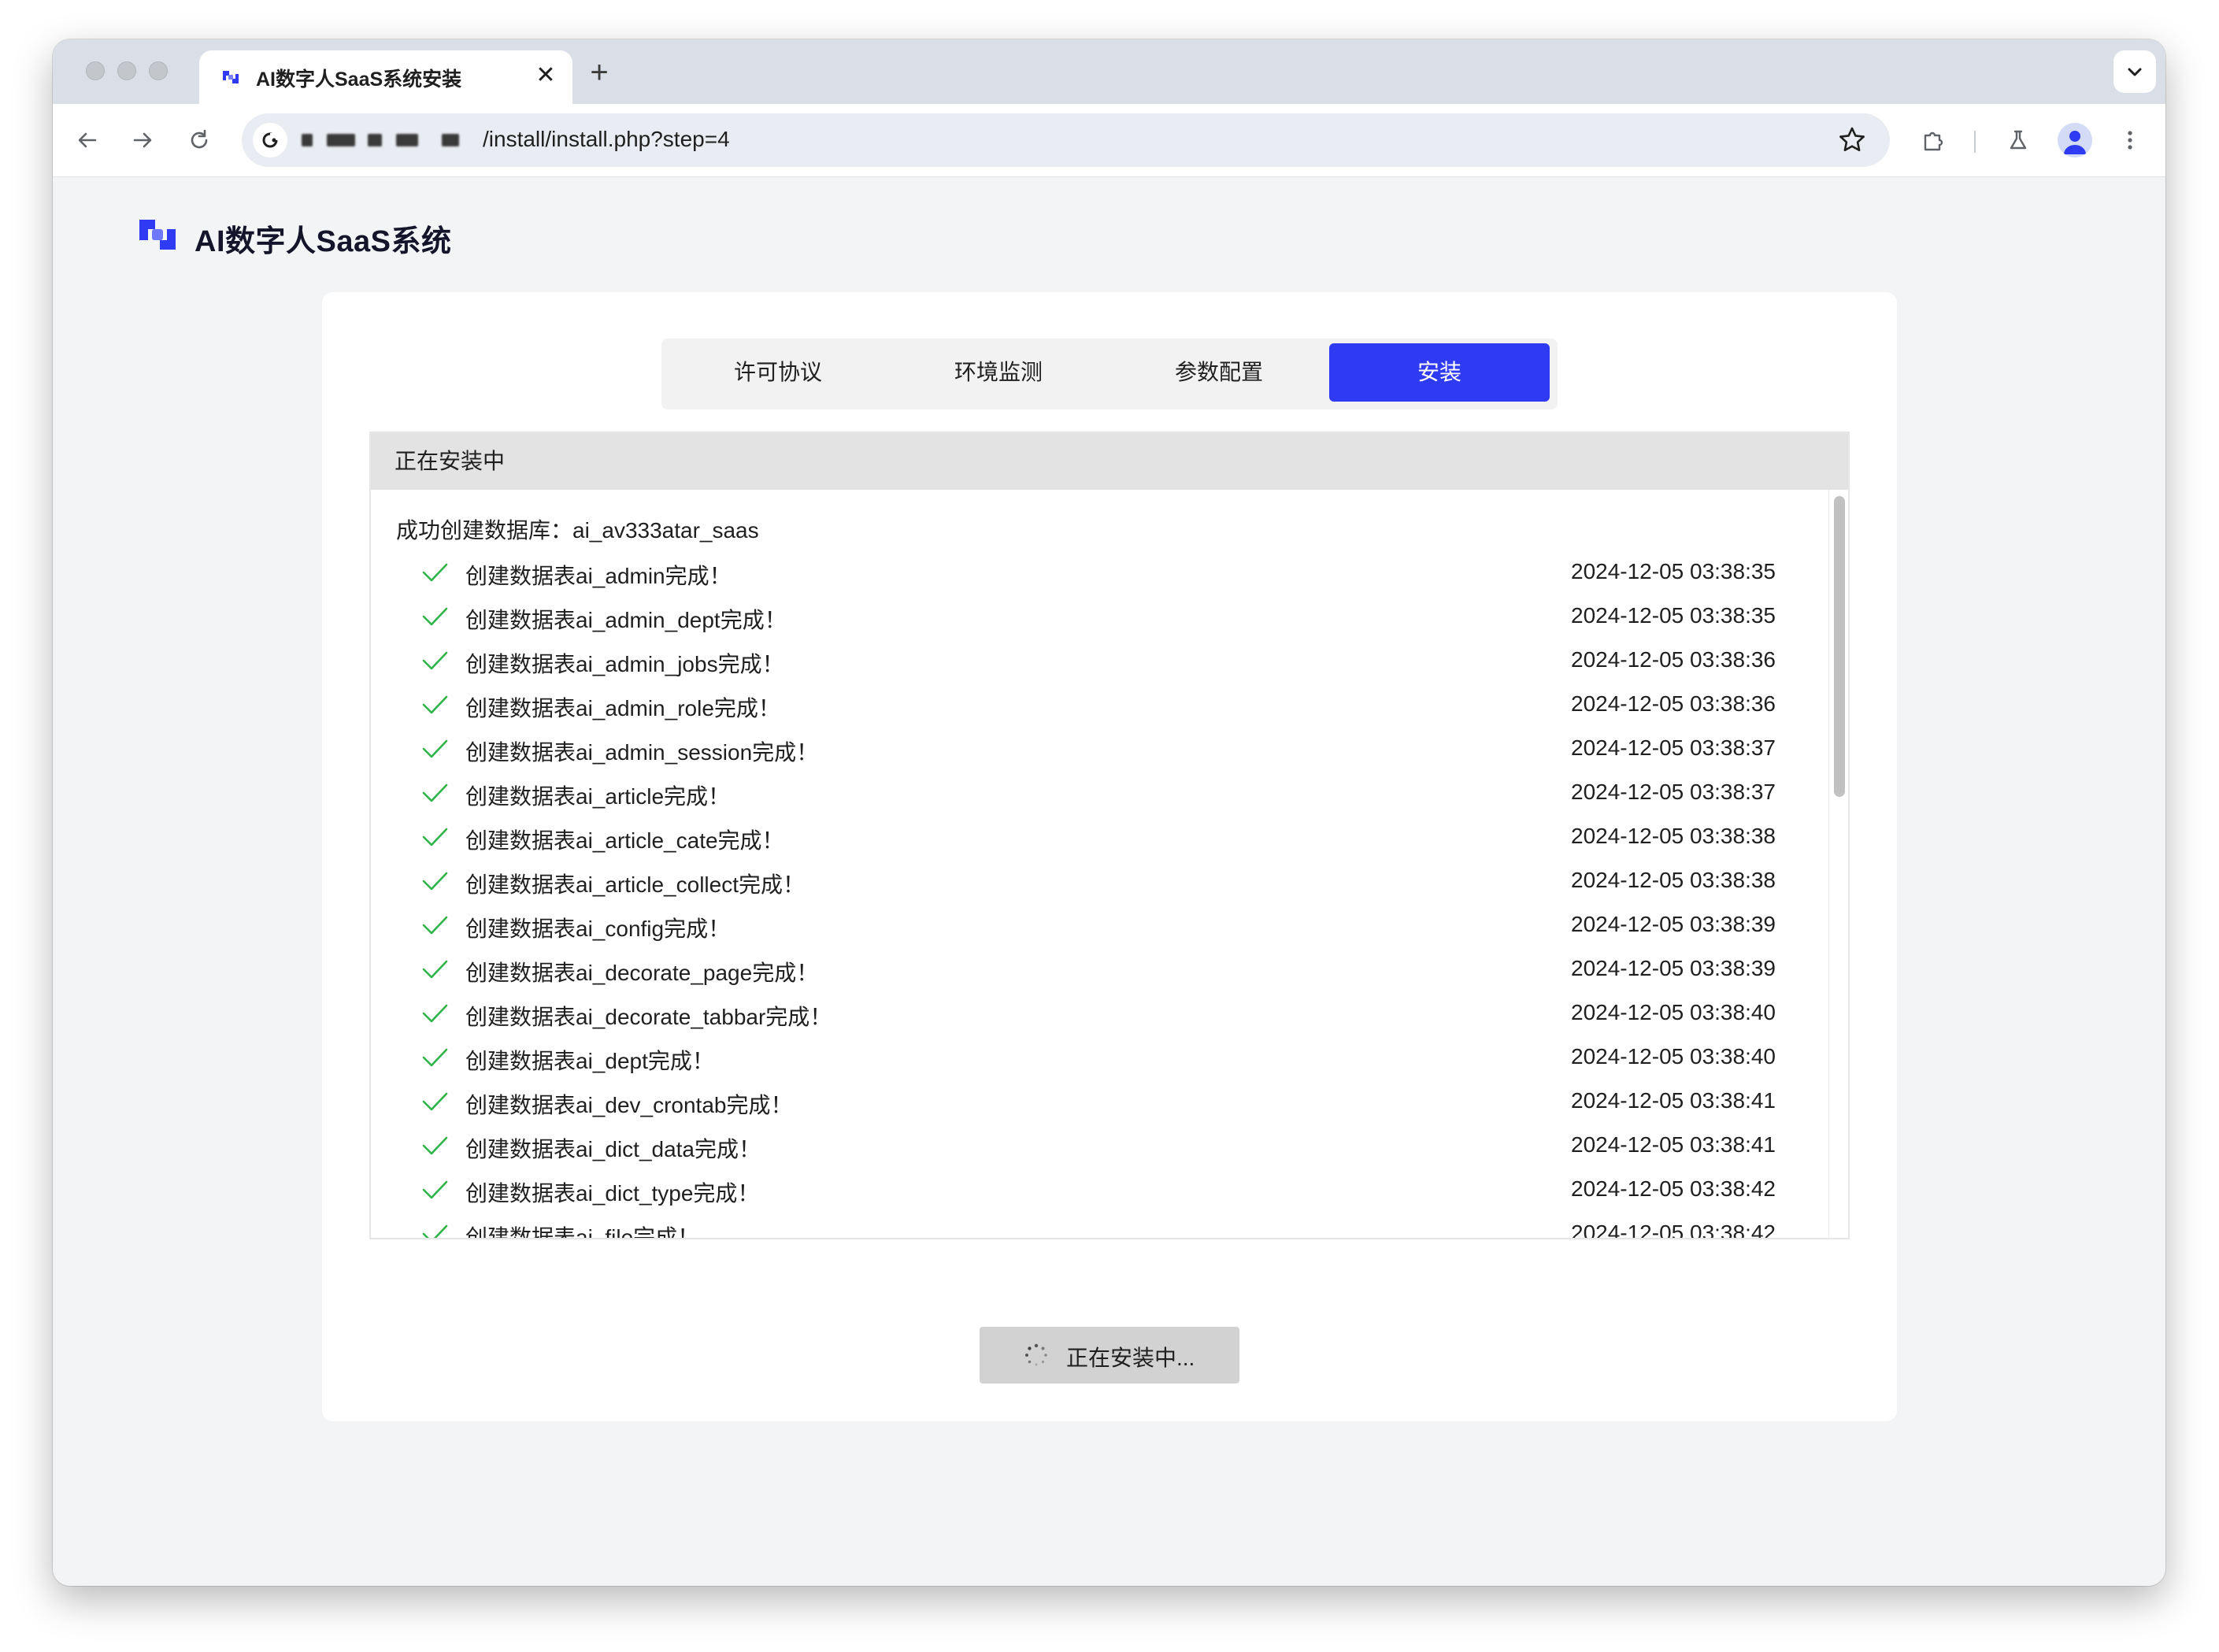 This screenshot has height=1652, width=2219. I want to click on log-scrollbar, so click(1838, 864).